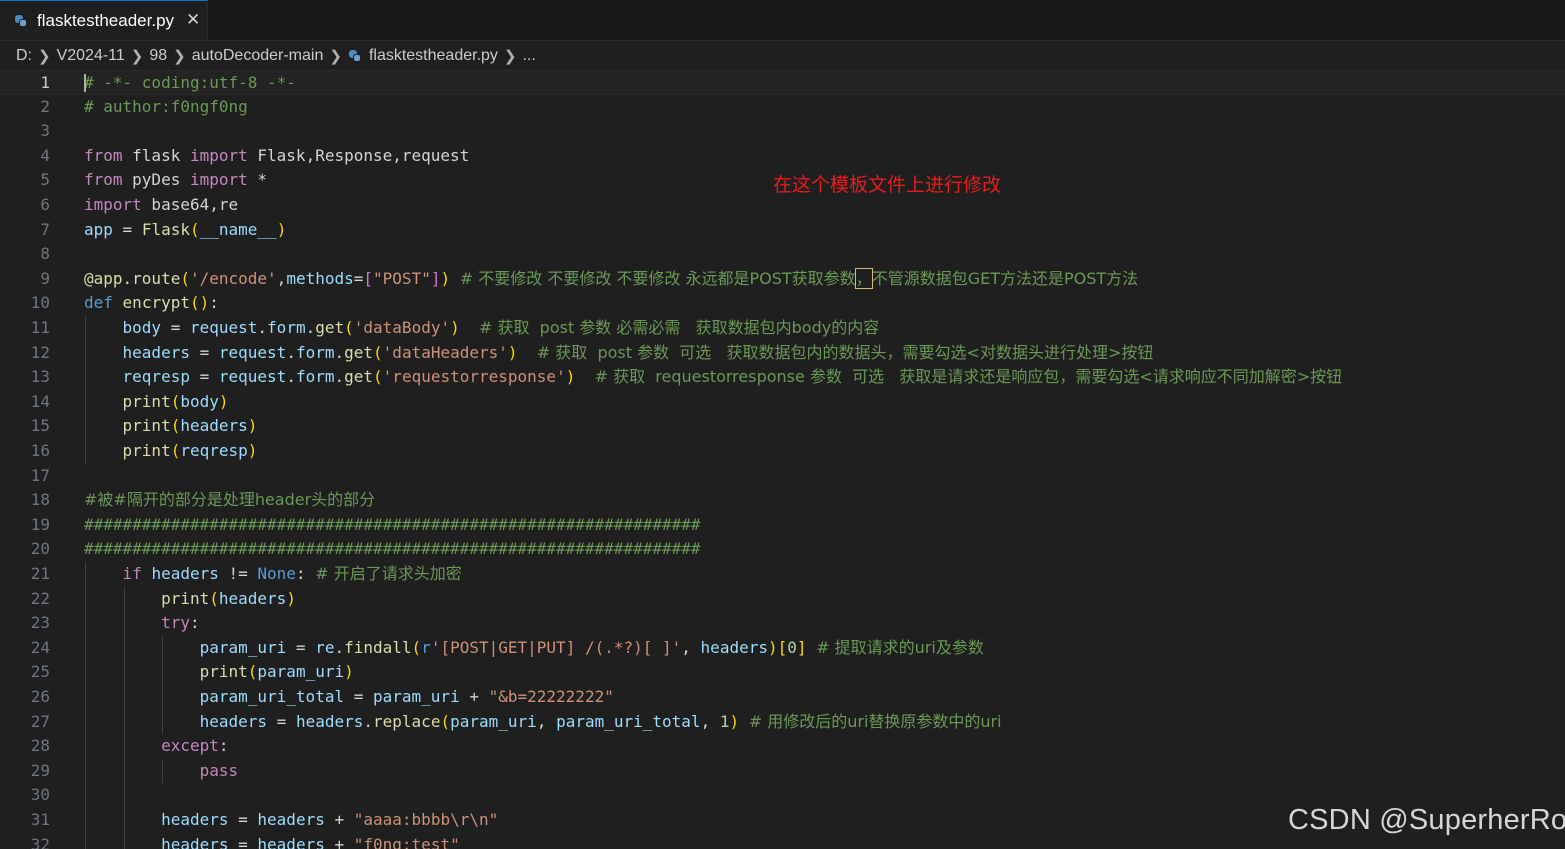  What do you see at coordinates (103, 155) in the screenshot?
I see `code-token: from` at bounding box center [103, 155].